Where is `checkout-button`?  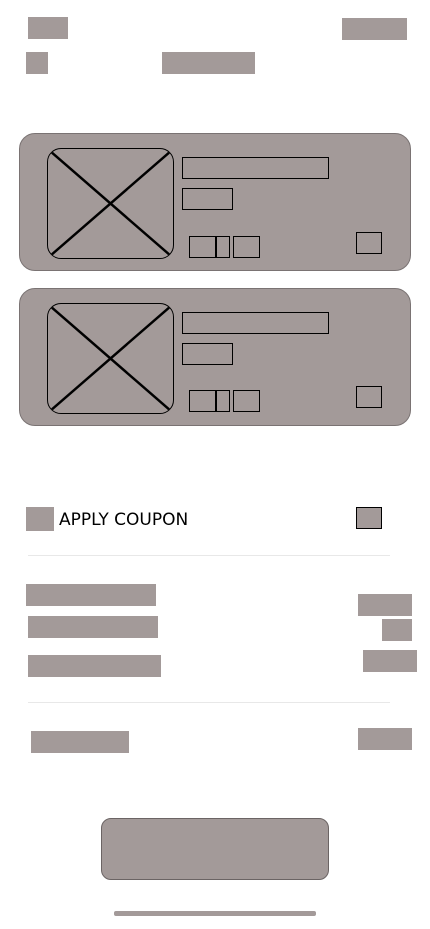 checkout-button is located at coordinates (215, 849).